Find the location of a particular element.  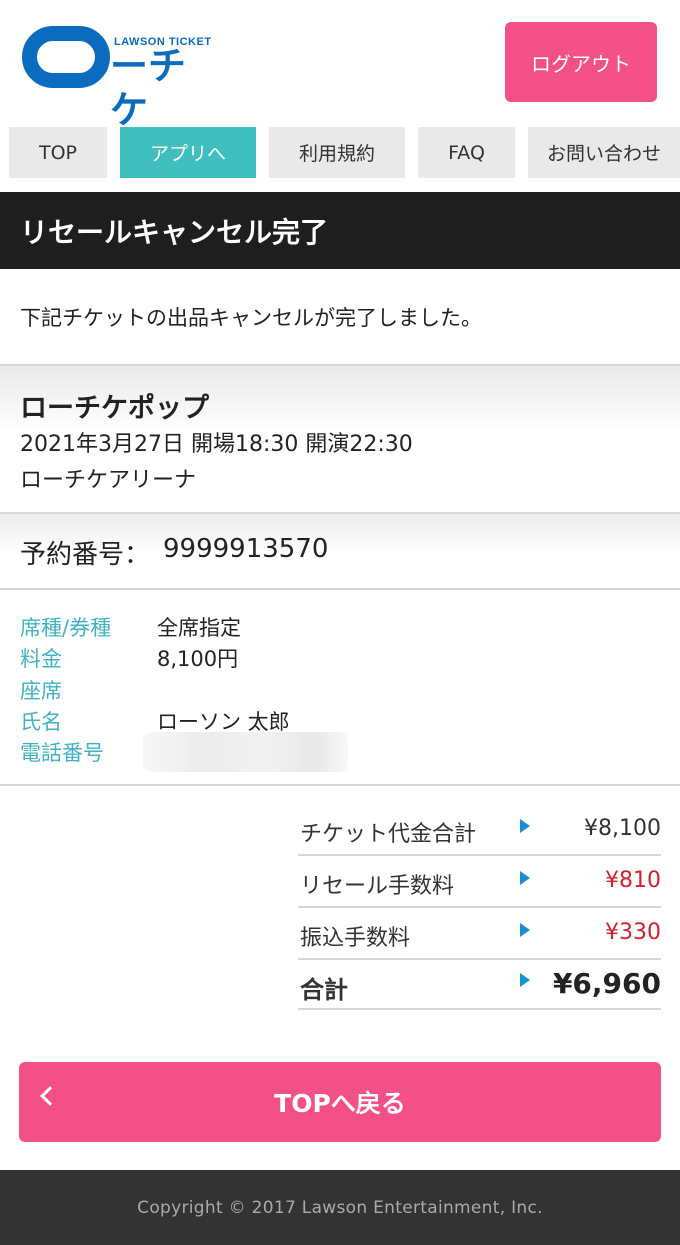

fee-value: ¥6,960 is located at coordinates (606, 983).